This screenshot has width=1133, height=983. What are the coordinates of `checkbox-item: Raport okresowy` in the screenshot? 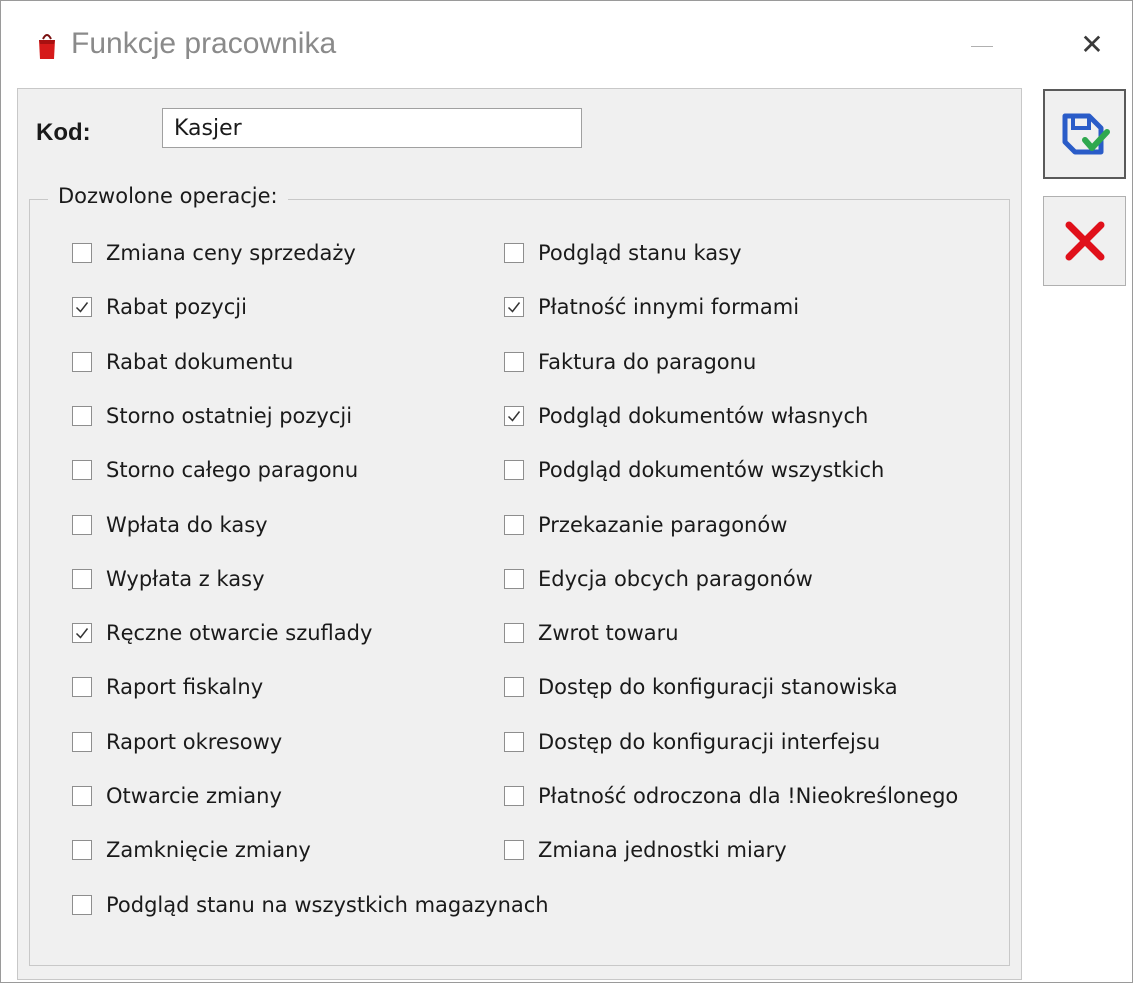 It's located at (177, 742).